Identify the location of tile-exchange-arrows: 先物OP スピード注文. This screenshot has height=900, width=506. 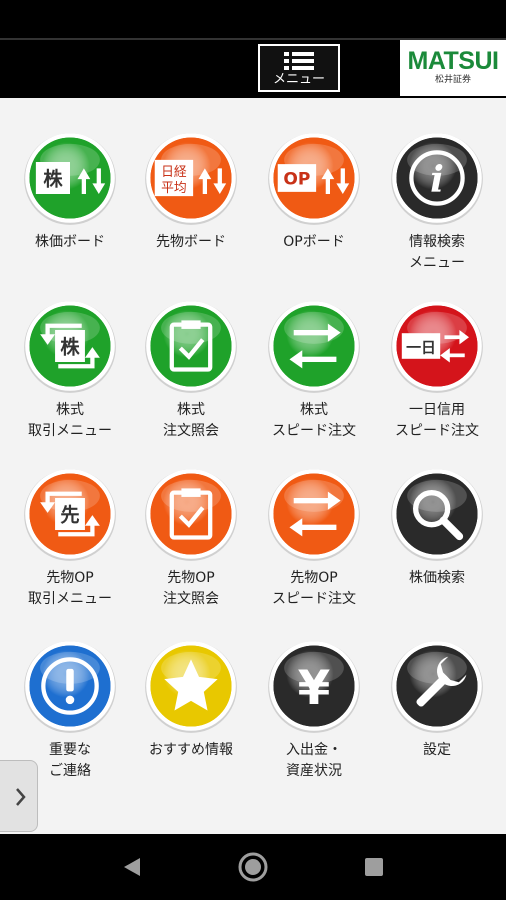
(314, 538).